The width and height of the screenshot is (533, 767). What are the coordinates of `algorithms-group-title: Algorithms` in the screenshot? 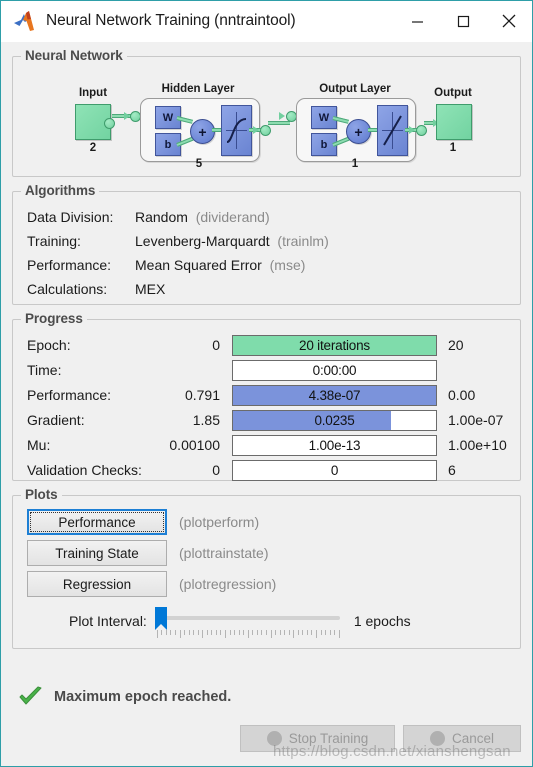 It's located at (60, 190).